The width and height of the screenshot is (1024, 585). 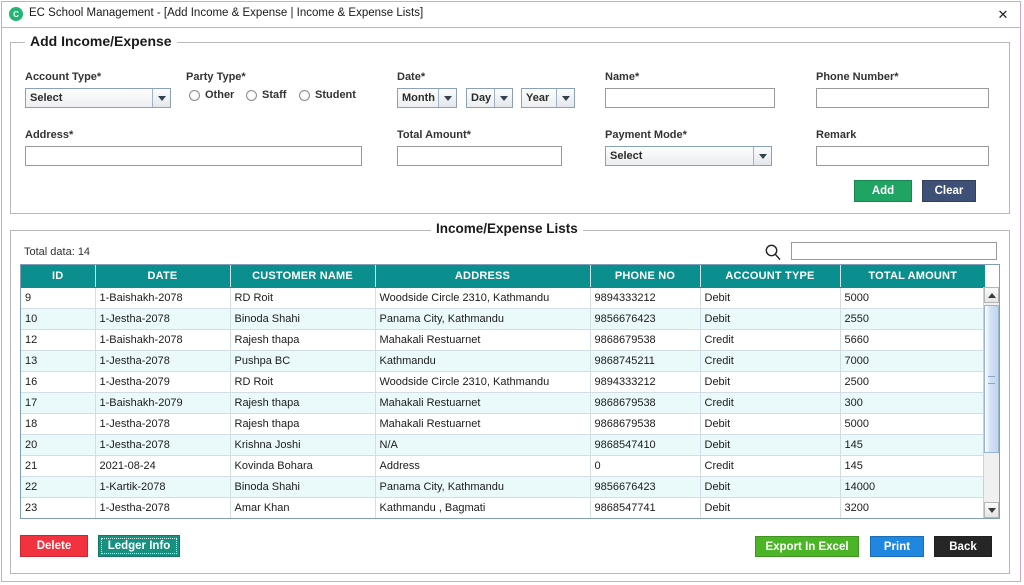 I want to click on column-header-phone-no: PHONE NO, so click(x=645, y=276).